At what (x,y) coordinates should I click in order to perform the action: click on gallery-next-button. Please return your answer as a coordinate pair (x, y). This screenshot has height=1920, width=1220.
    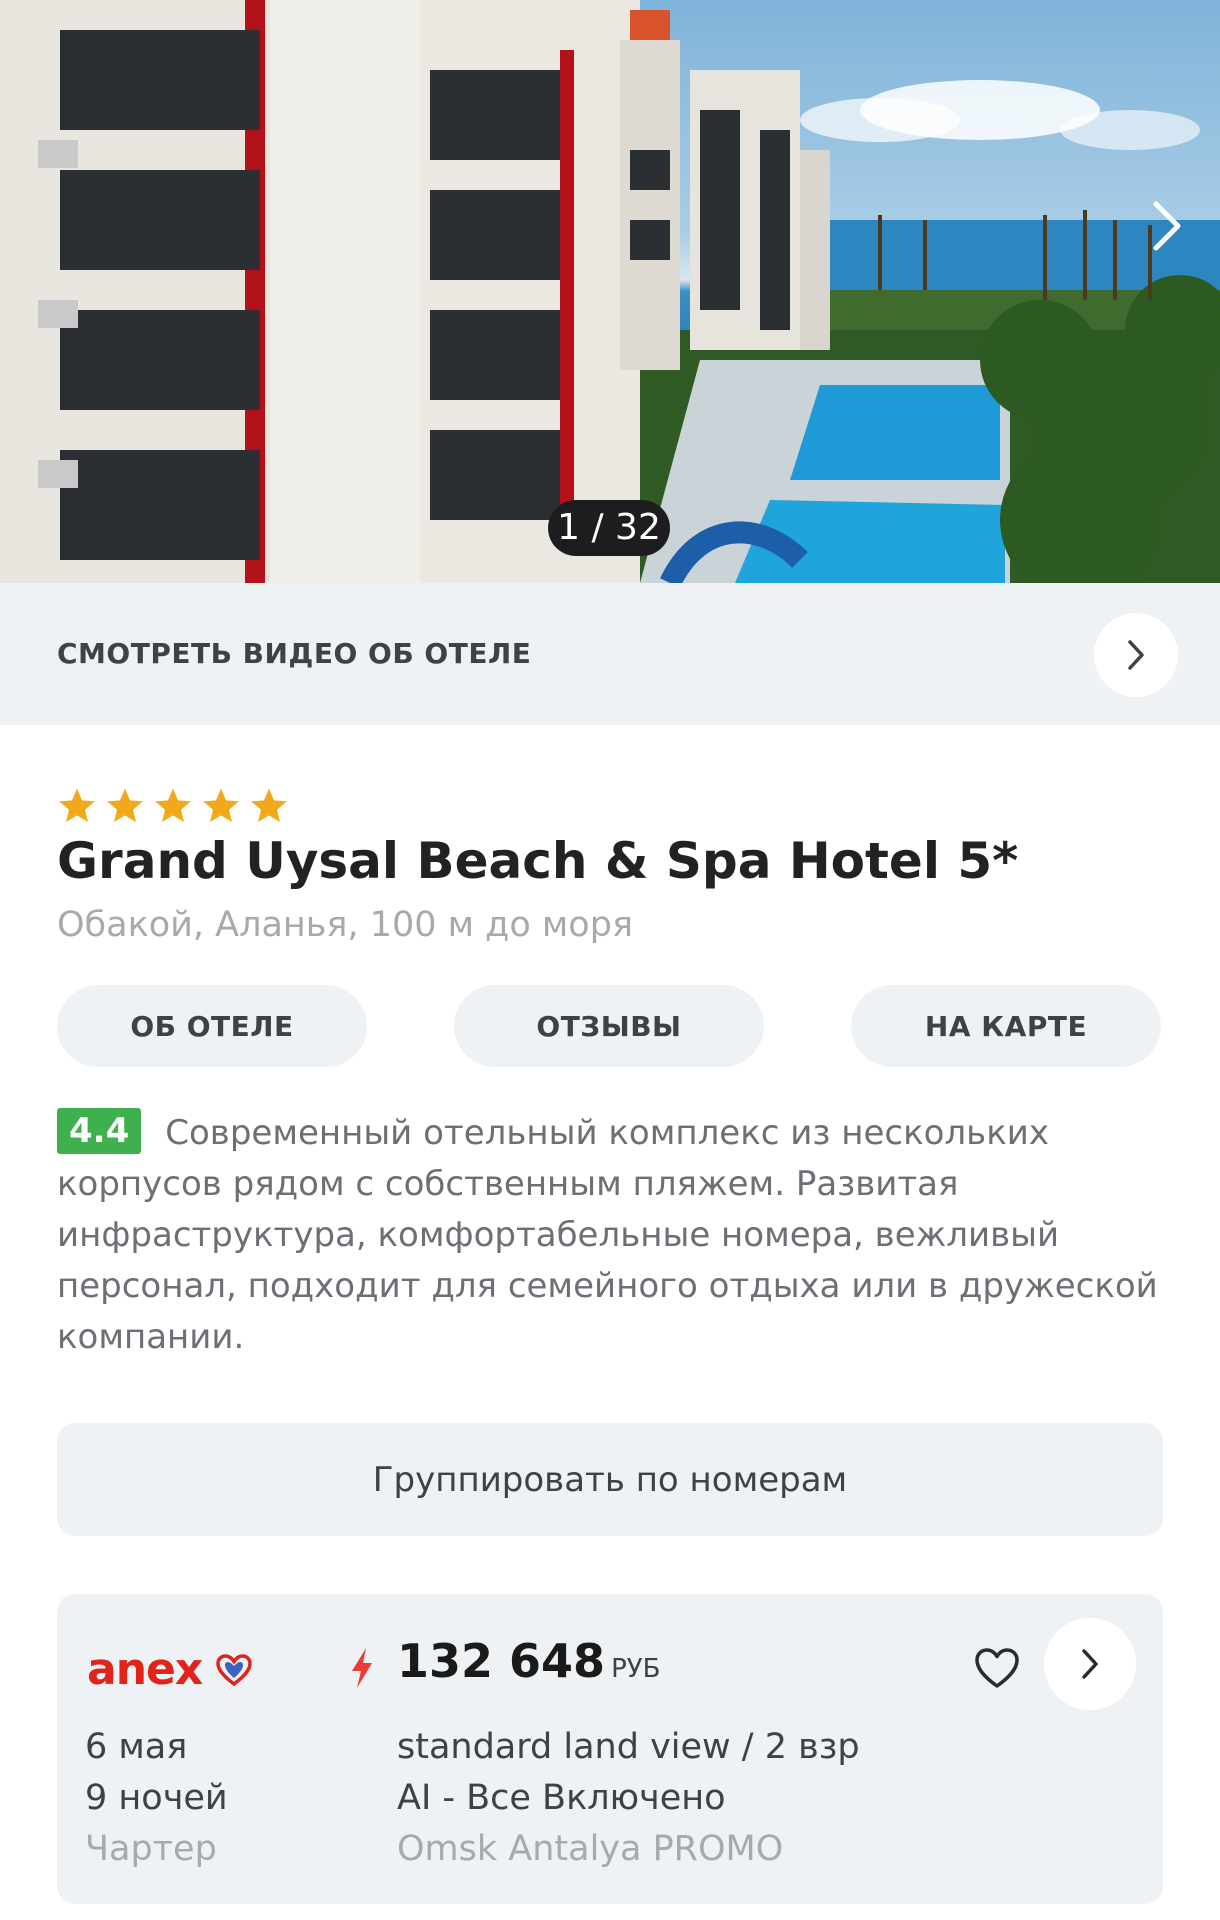
    Looking at the image, I should click on (1177, 230).